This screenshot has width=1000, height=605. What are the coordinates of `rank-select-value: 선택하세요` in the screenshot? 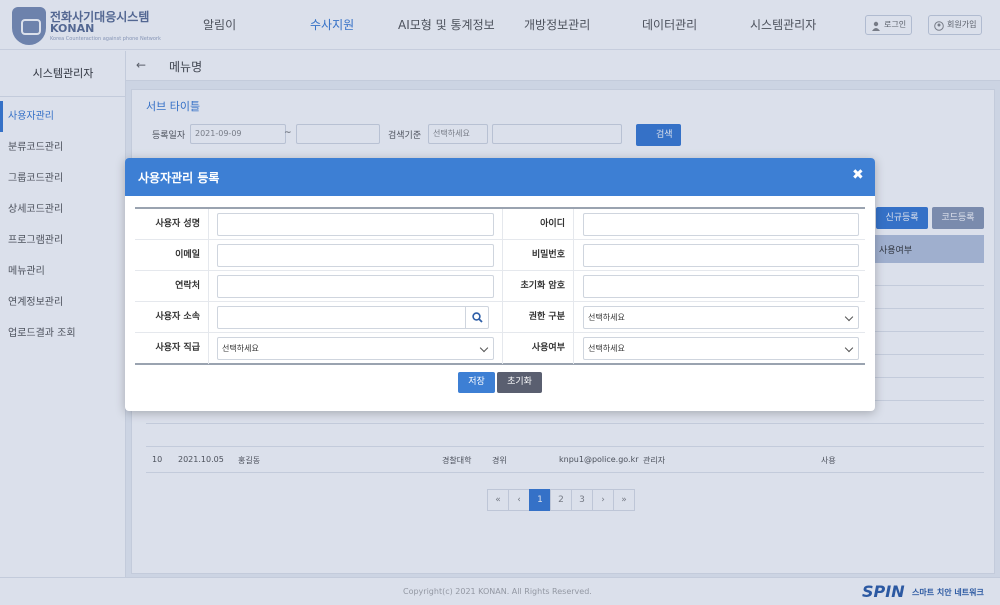 It's located at (240, 348).